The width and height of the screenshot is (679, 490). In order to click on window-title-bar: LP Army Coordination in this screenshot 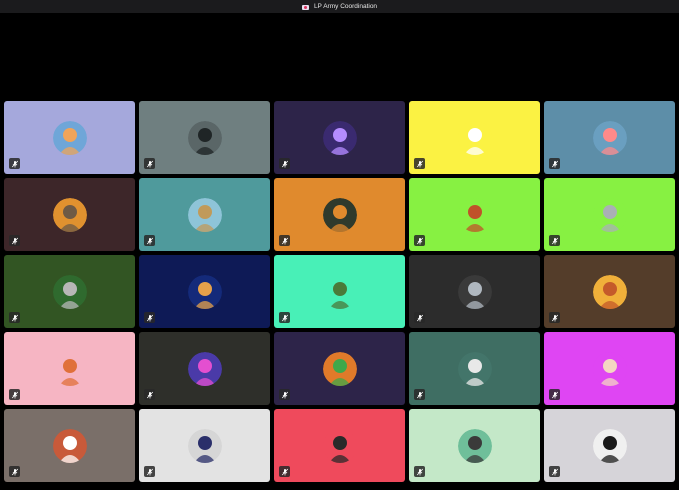, I will do `click(339, 6)`.